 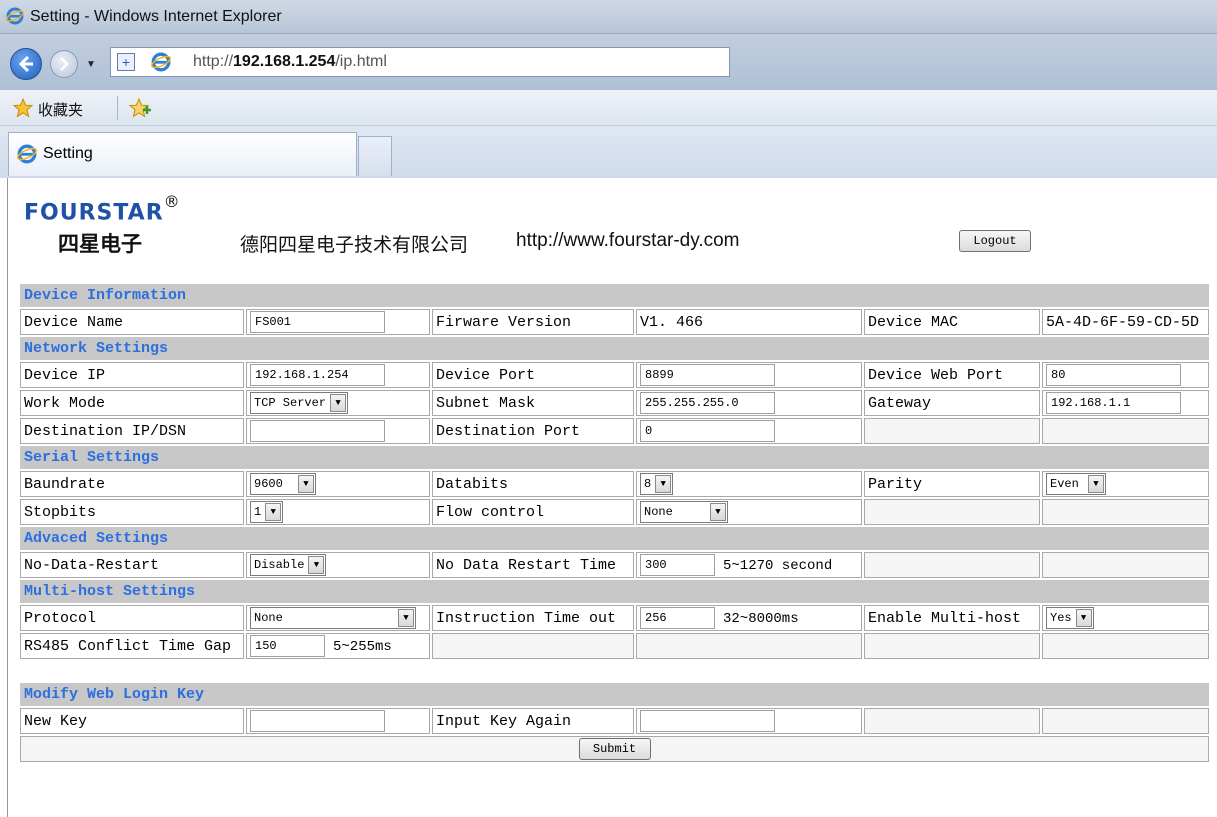 What do you see at coordinates (156, 16) in the screenshot?
I see `window-title: Setting - Windows Internet Explorer` at bounding box center [156, 16].